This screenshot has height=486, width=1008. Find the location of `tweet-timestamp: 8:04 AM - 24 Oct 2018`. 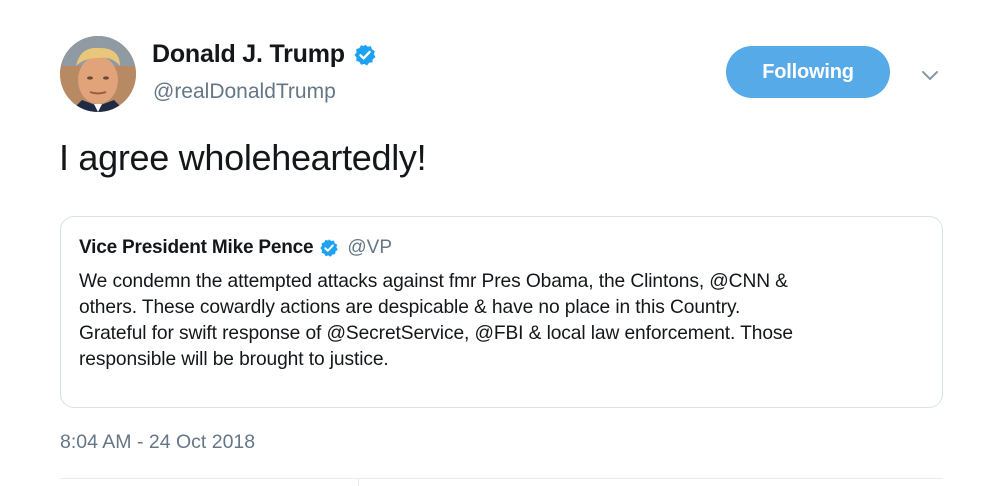

tweet-timestamp: 8:04 AM - 24 Oct 2018 is located at coordinates (157, 442).